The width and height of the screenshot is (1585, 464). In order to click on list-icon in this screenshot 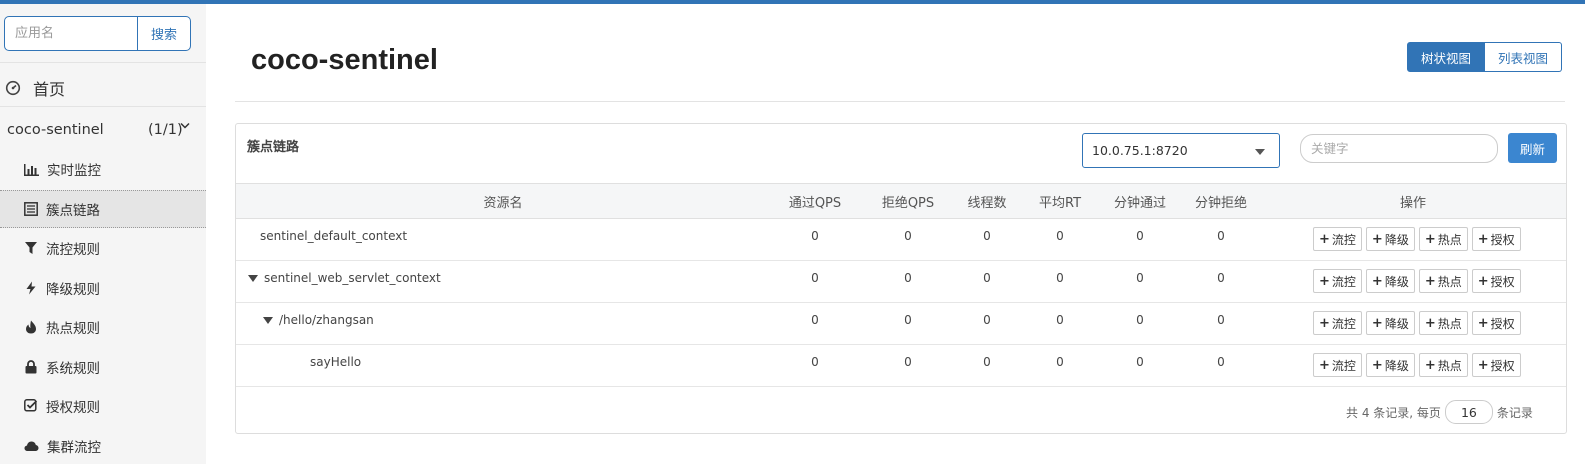, I will do `click(31, 209)`.